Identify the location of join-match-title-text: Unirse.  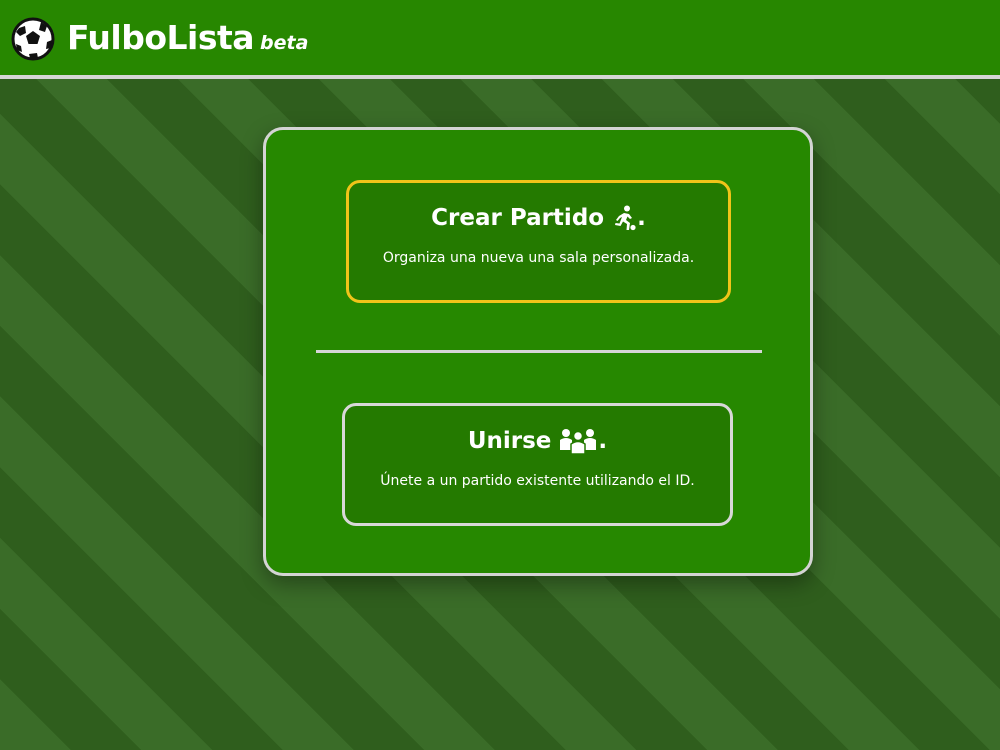
(509, 441).